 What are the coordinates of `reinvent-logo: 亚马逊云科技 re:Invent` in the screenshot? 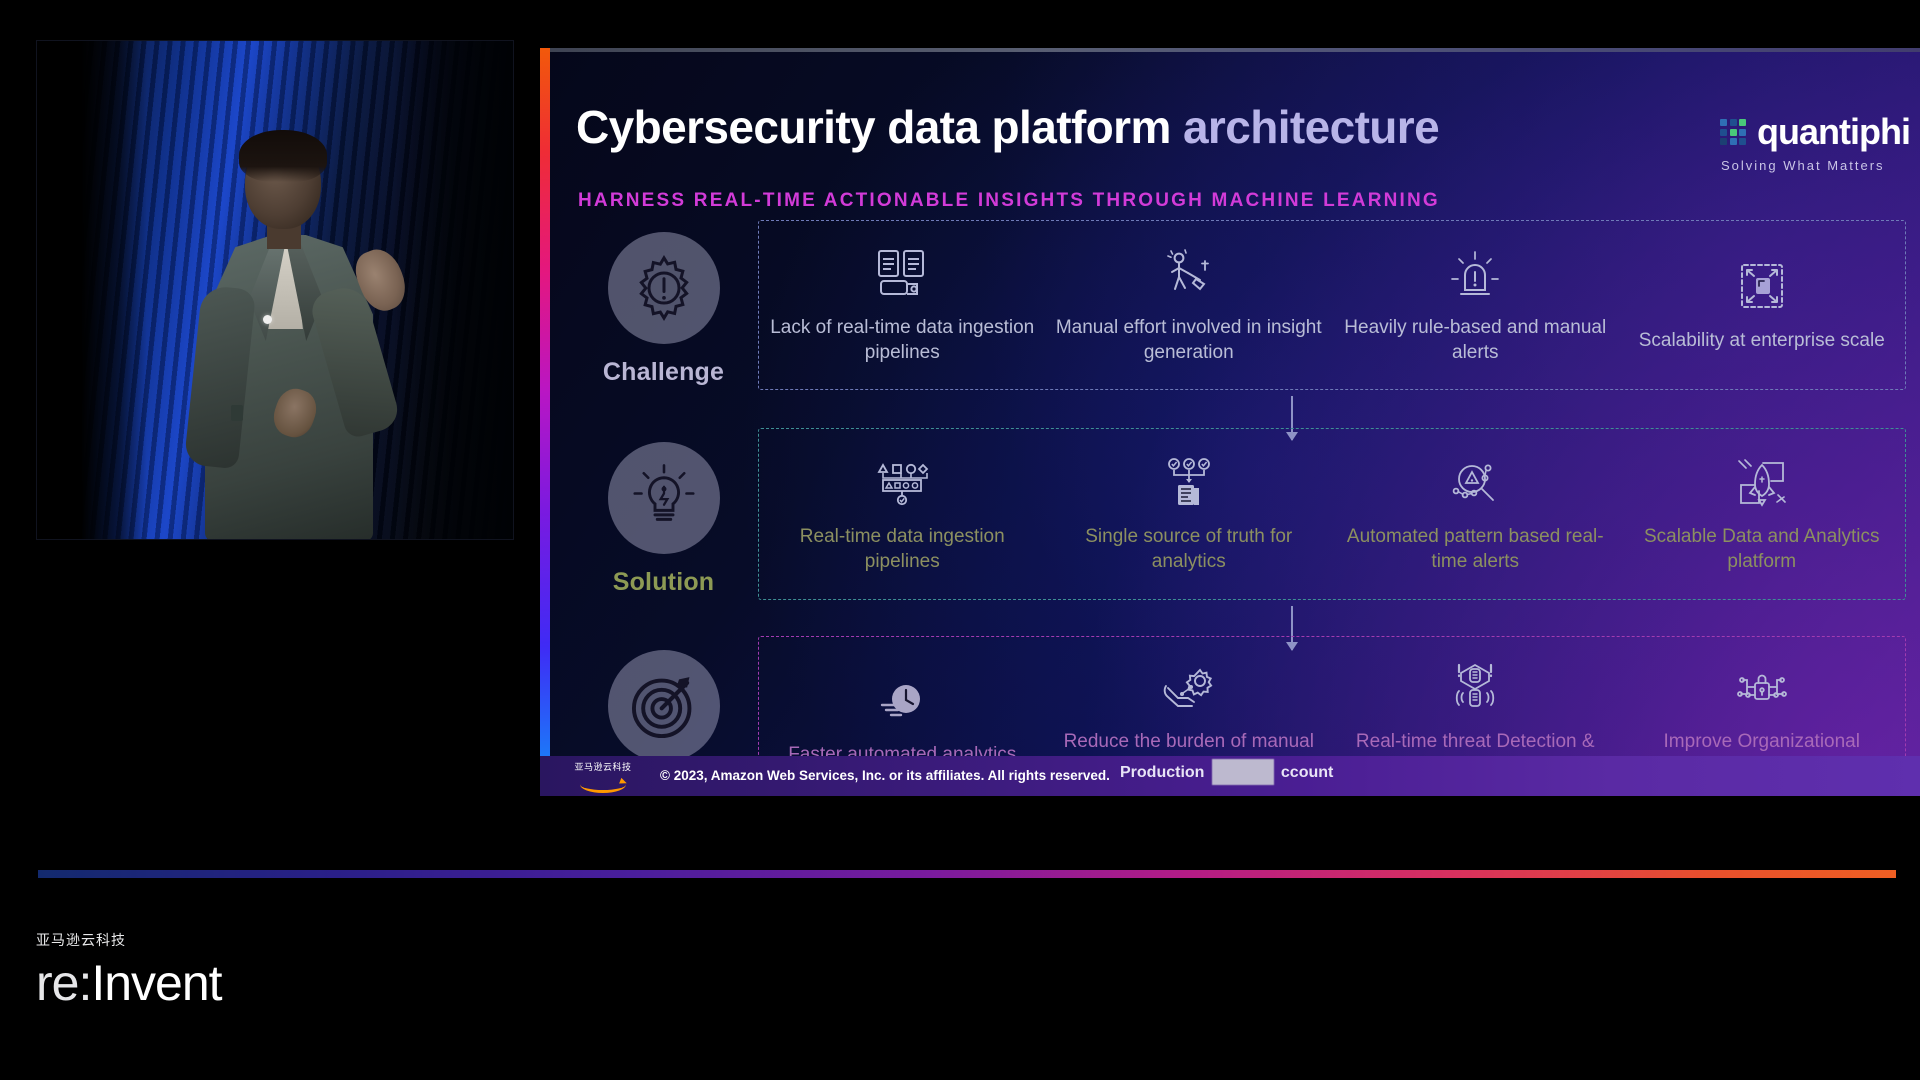 It's located at (129, 970).